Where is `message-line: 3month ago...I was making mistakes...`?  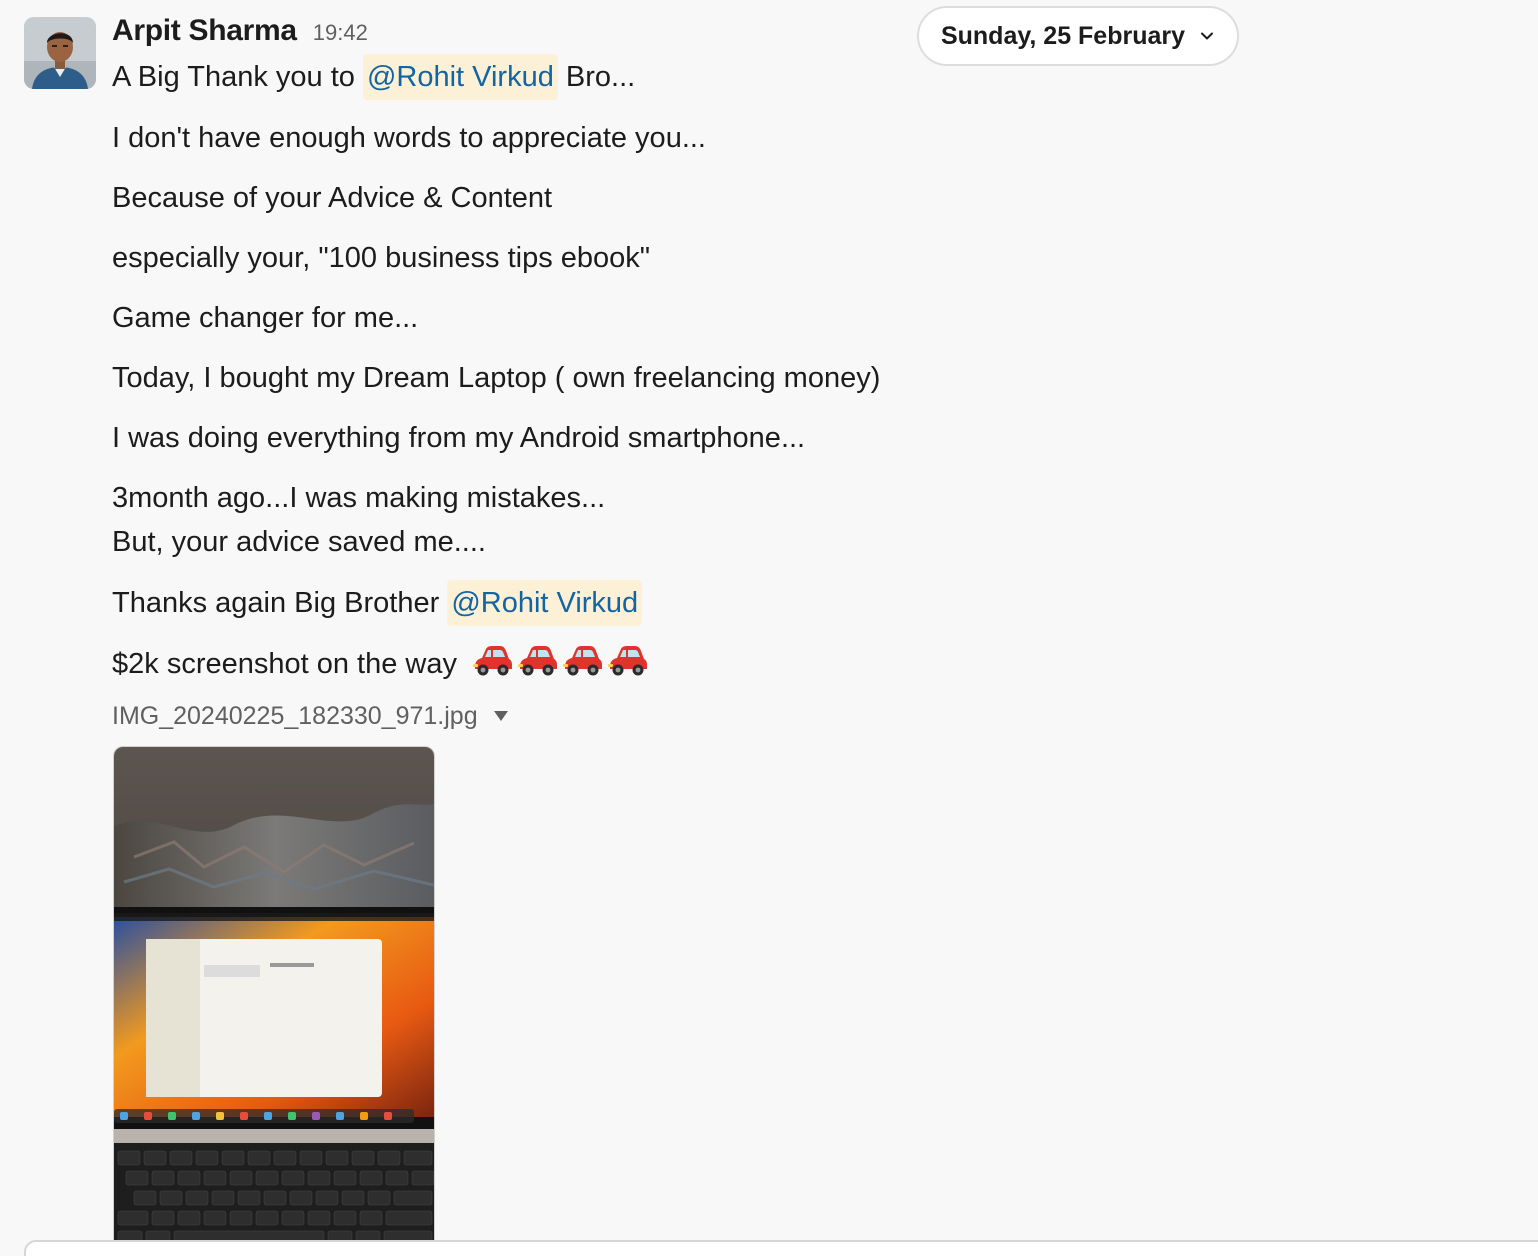 message-line: 3month ago...I was making mistakes... is located at coordinates (359, 498).